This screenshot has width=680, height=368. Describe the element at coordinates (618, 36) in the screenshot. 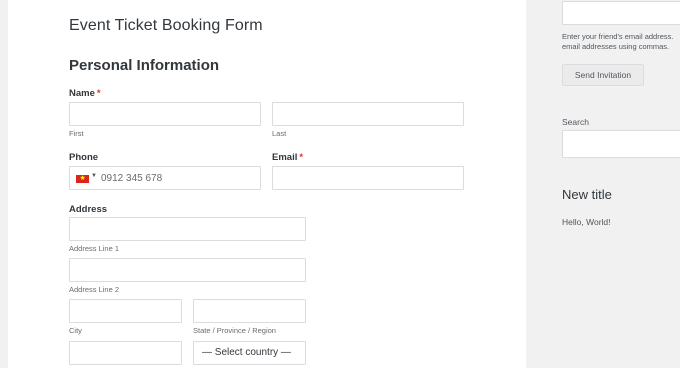

I see `invite-help-line1: Enter your friend's email address.` at that location.